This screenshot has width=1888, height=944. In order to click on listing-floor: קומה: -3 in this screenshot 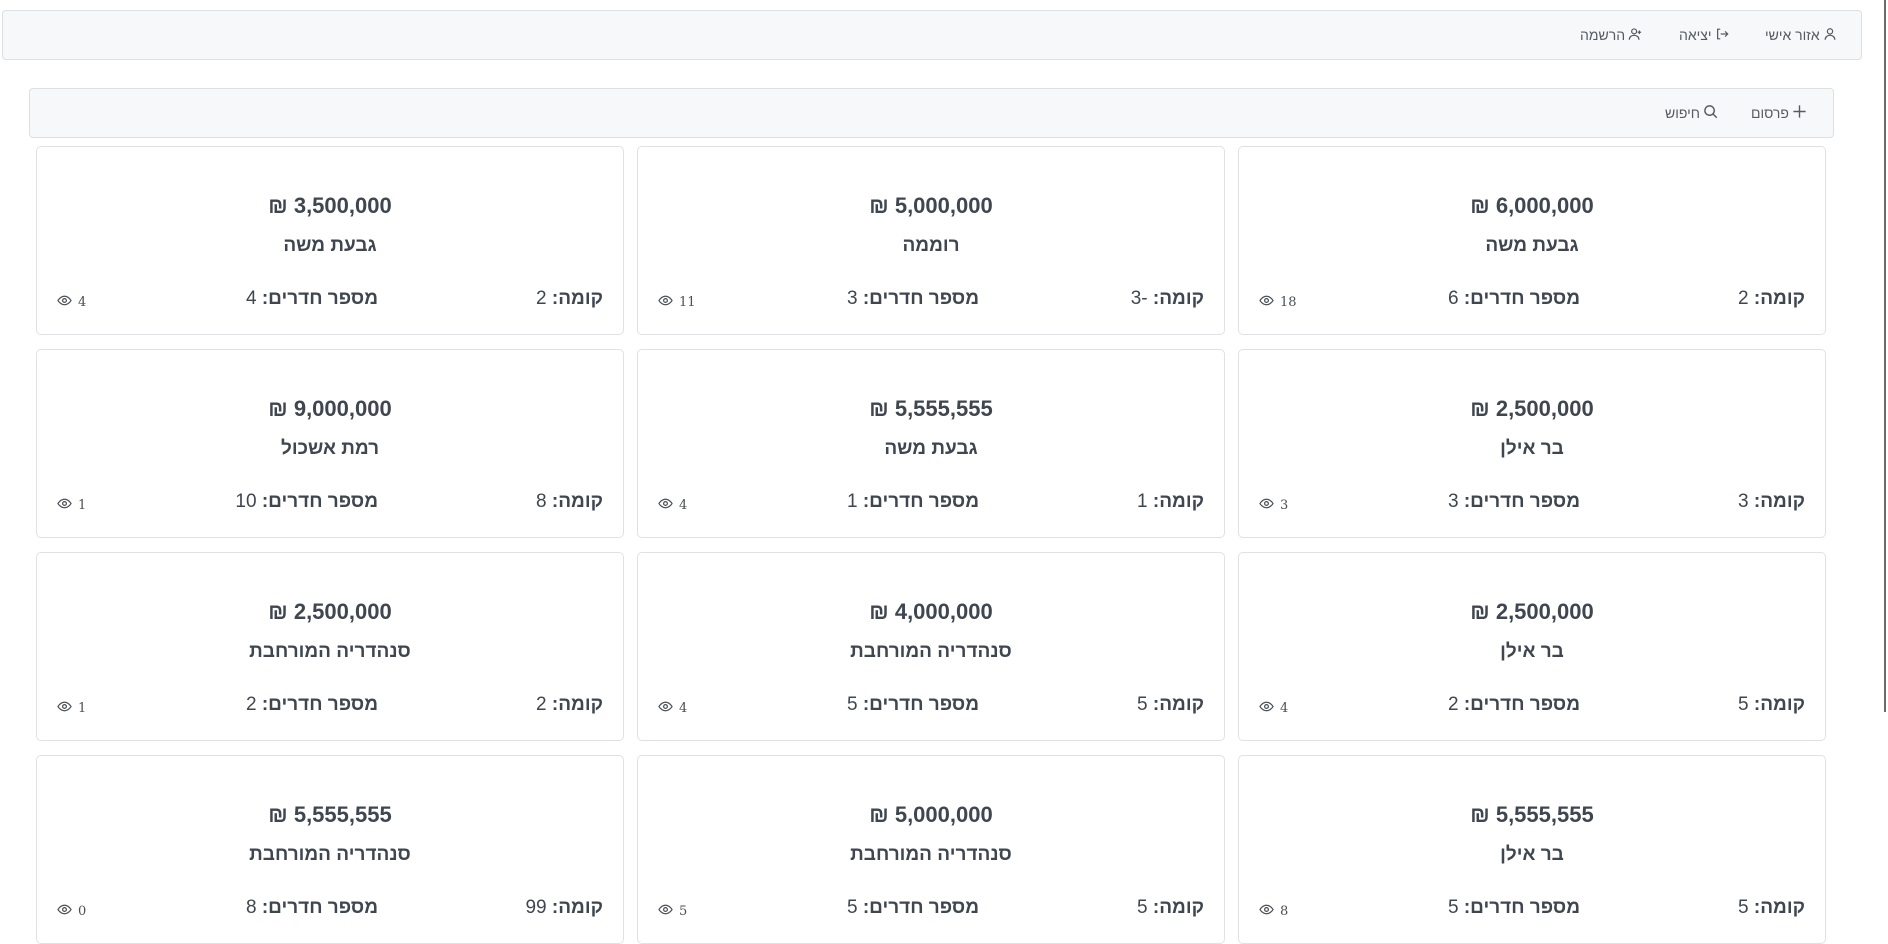, I will do `click(1167, 299)`.